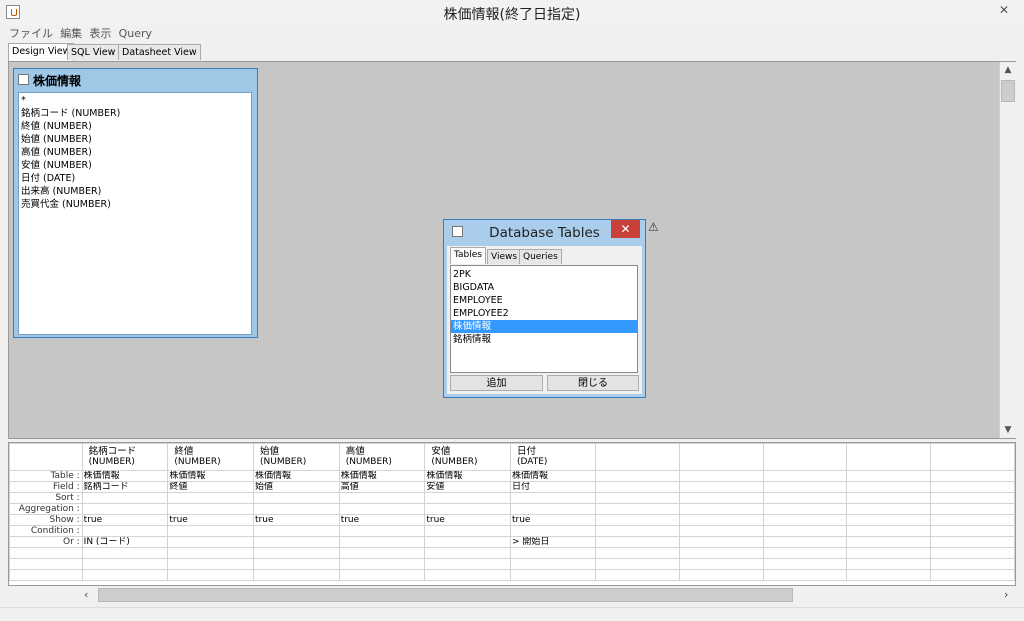 The image size is (1024, 621). Describe the element at coordinates (135, 178) in the screenshot. I see `field-item: 日付 (DATE)` at that location.